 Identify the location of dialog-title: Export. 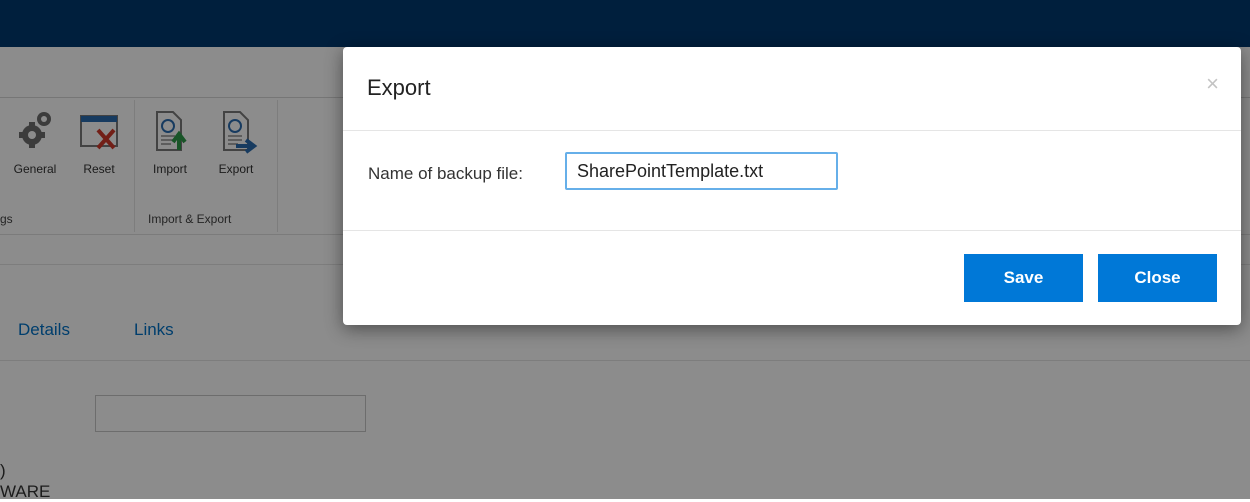
(399, 87).